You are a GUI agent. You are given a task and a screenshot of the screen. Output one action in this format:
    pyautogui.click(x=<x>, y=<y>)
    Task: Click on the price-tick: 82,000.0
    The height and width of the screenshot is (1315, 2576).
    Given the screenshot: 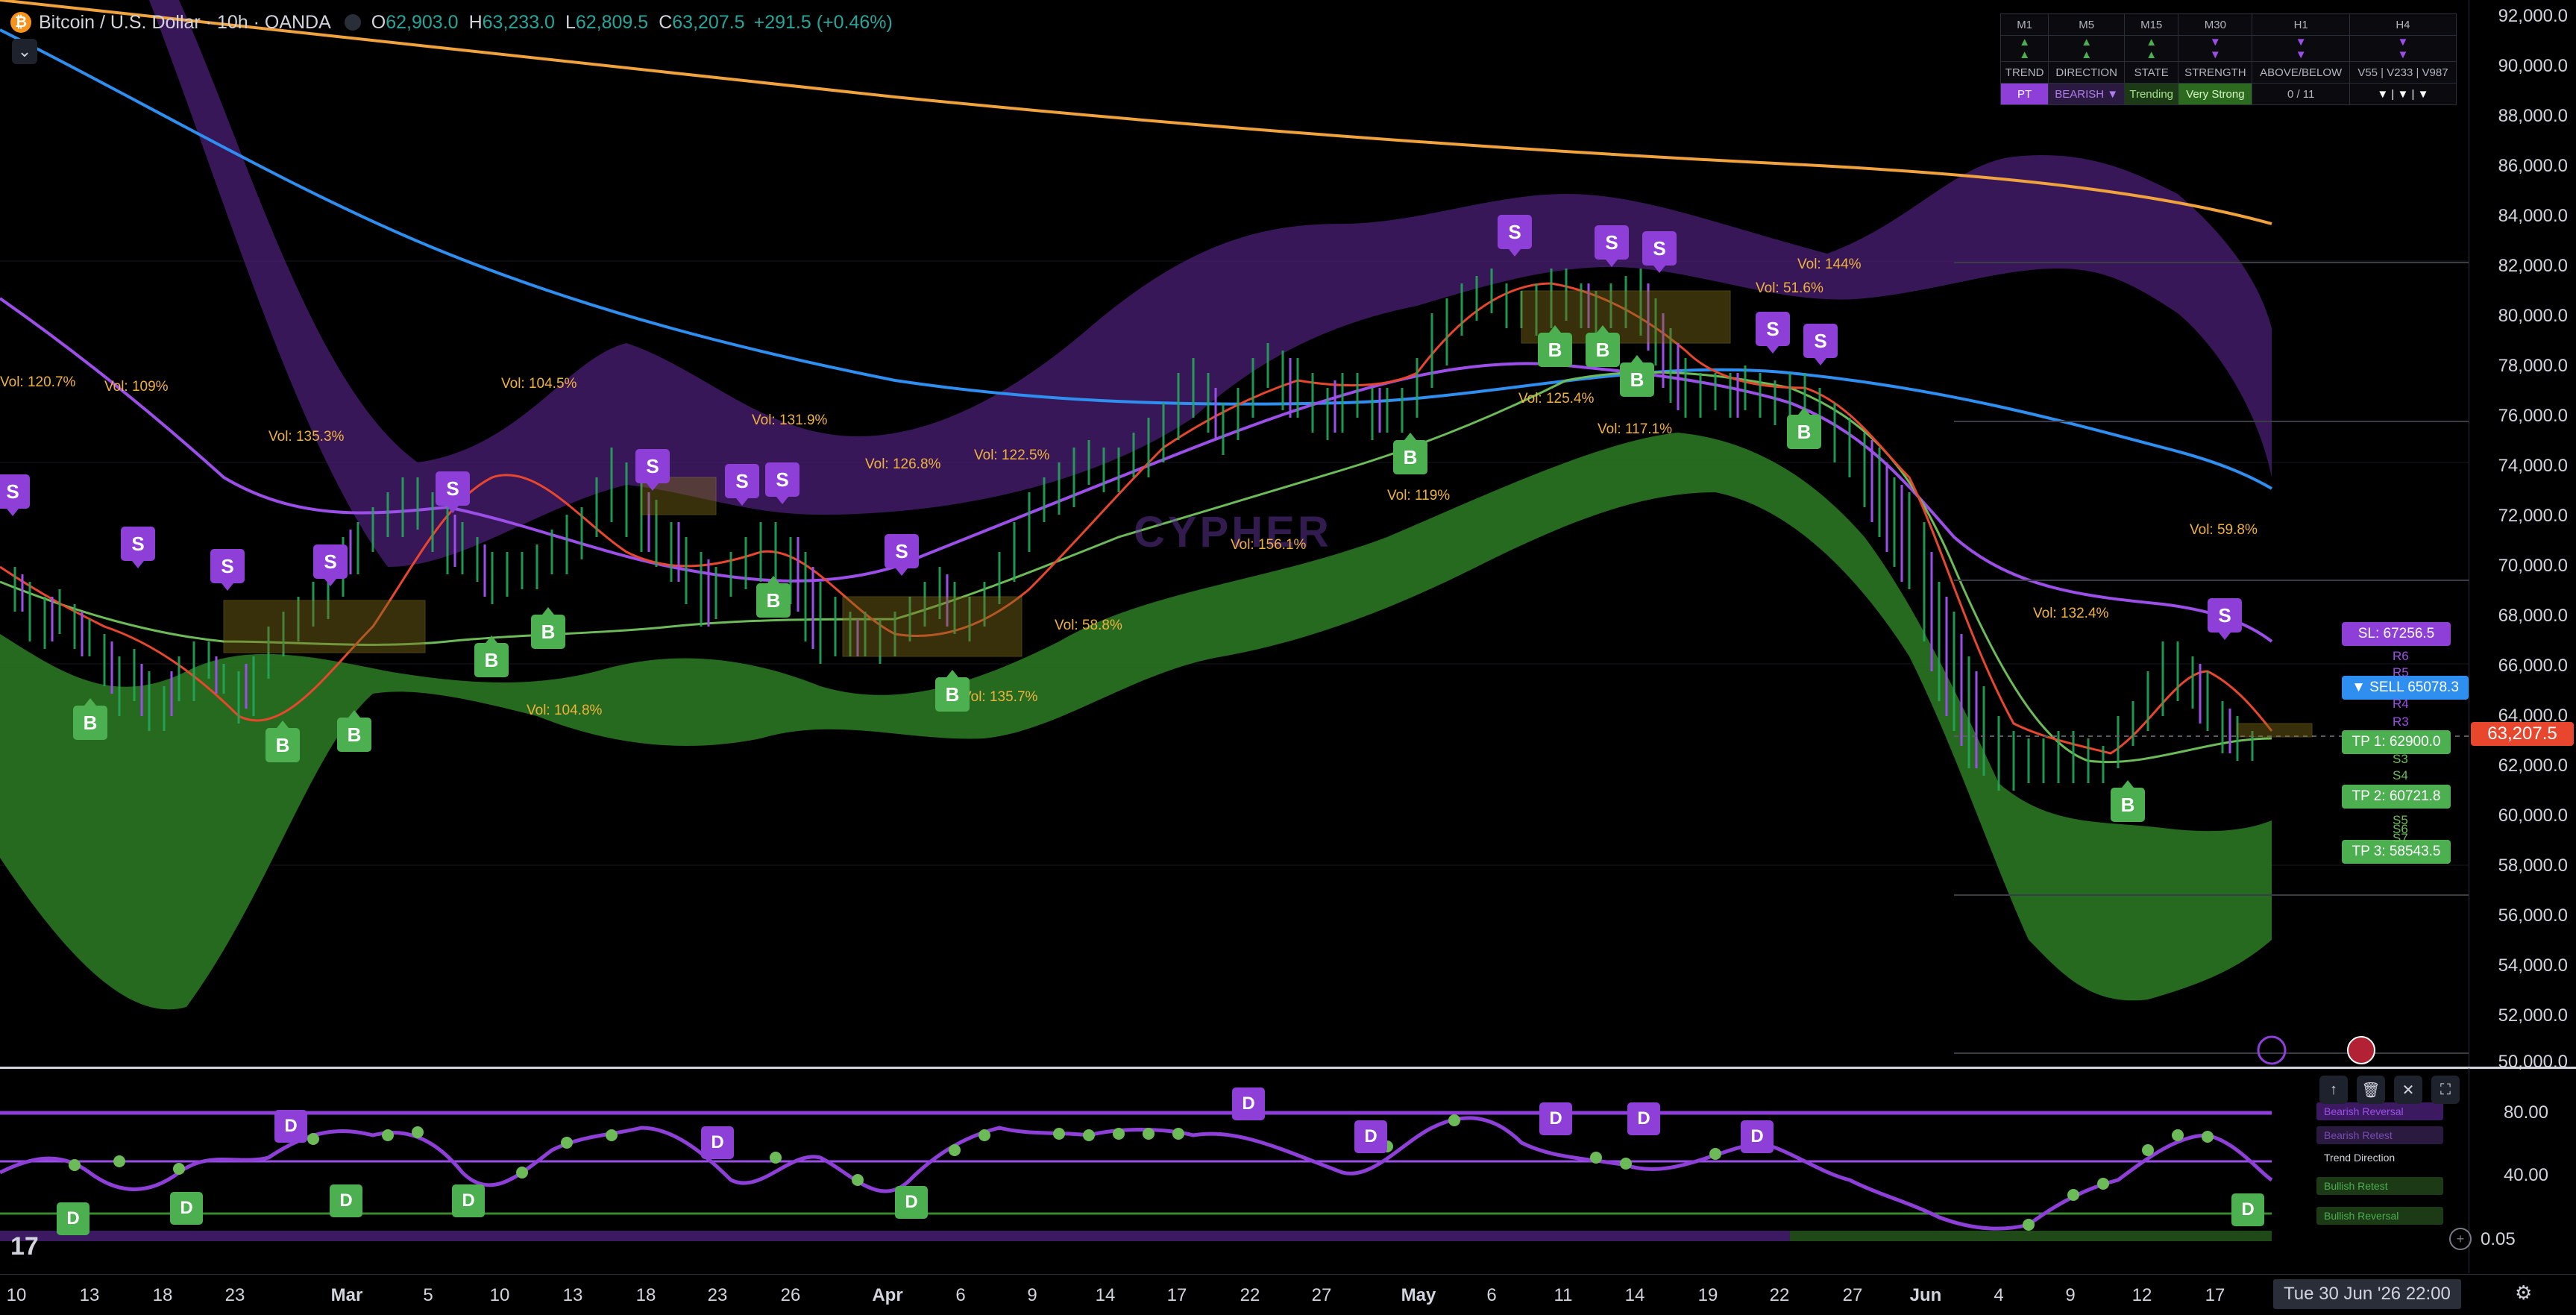 What is the action you would take?
    pyautogui.click(x=2533, y=266)
    